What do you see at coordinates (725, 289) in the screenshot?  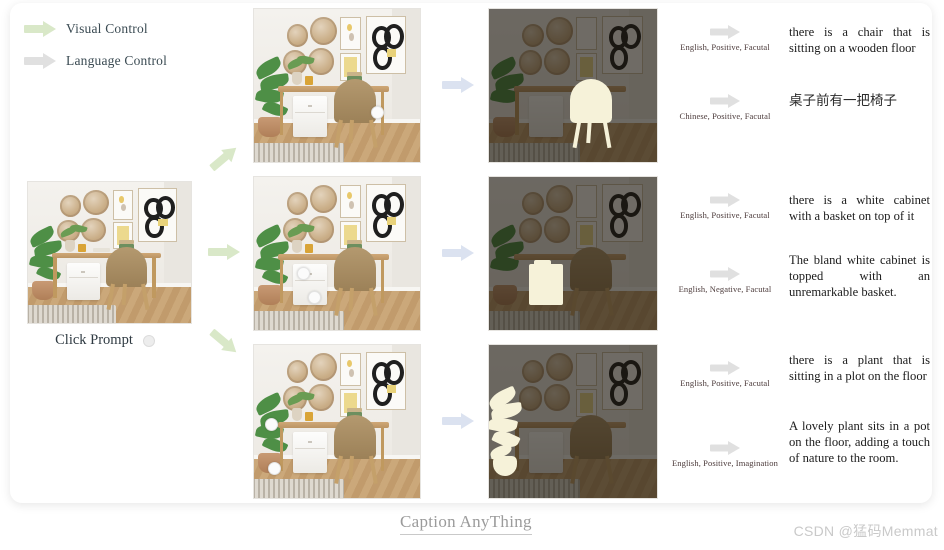 I see `caption-tag: English, Negative, Facutal` at bounding box center [725, 289].